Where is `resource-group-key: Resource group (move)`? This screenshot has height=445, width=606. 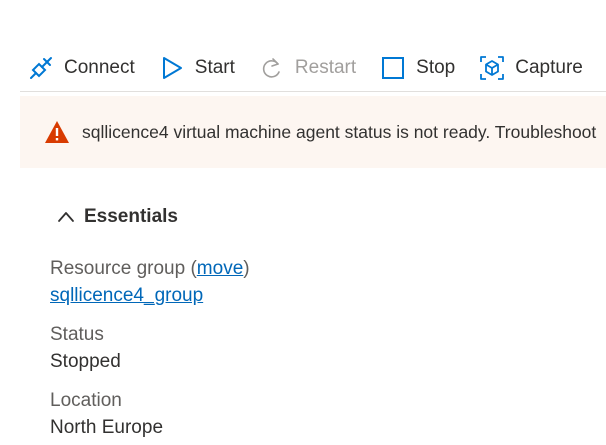 resource-group-key: Resource group (move) is located at coordinates (150, 268).